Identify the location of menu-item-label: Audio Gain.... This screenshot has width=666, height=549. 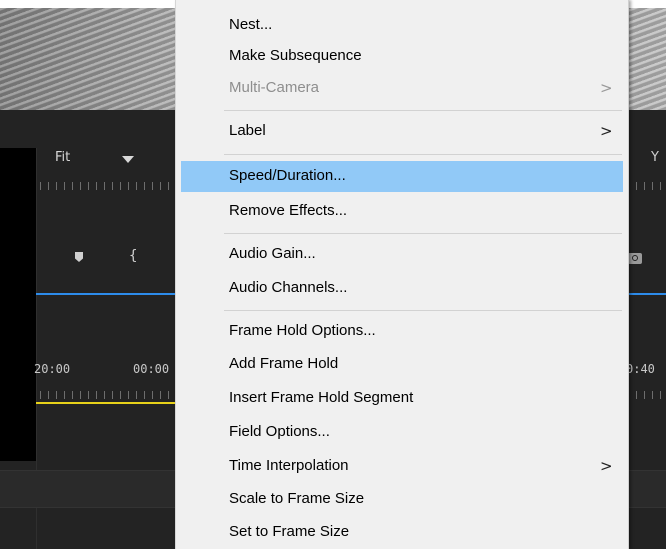
(272, 253).